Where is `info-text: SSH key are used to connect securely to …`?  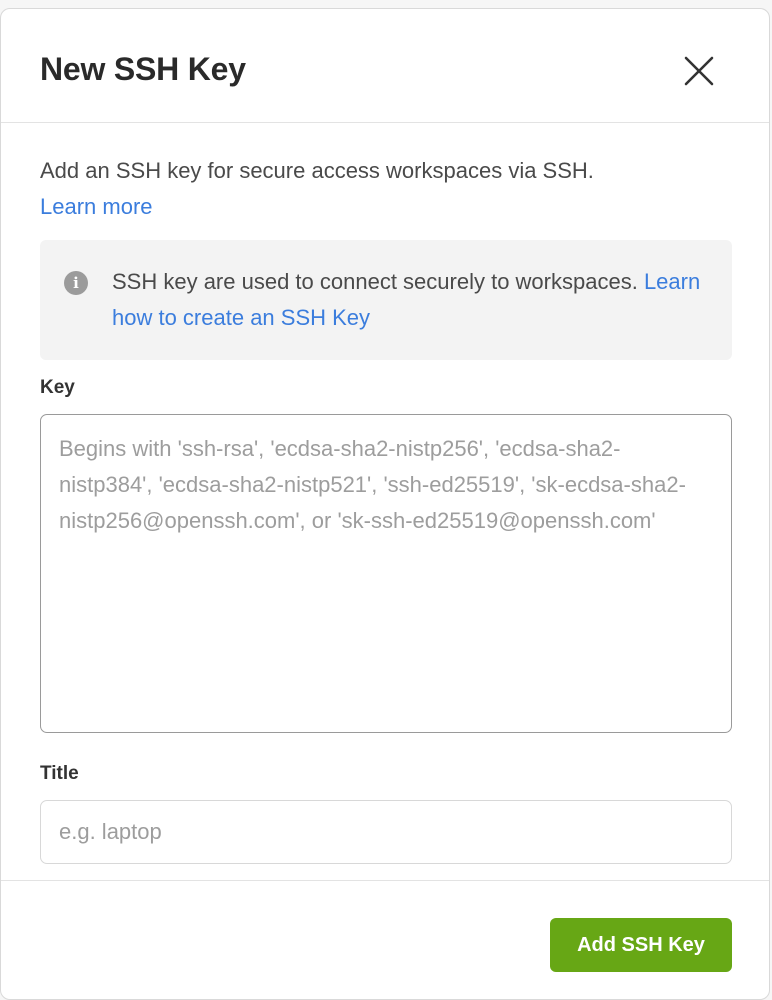 info-text: SSH key are used to connect securely to … is located at coordinates (412, 300).